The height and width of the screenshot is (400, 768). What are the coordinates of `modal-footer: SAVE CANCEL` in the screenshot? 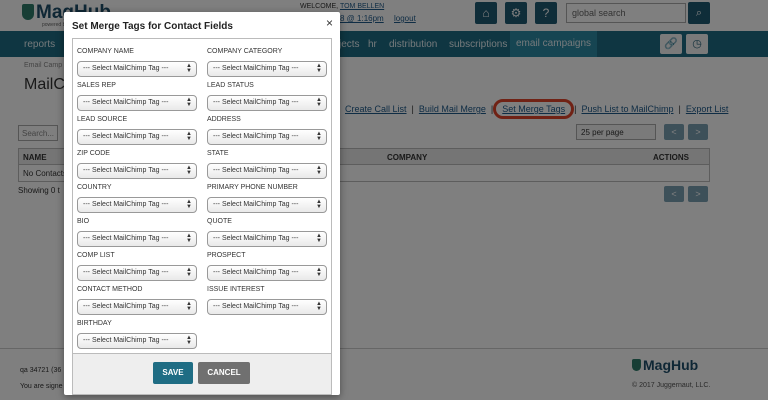 It's located at (202, 374).